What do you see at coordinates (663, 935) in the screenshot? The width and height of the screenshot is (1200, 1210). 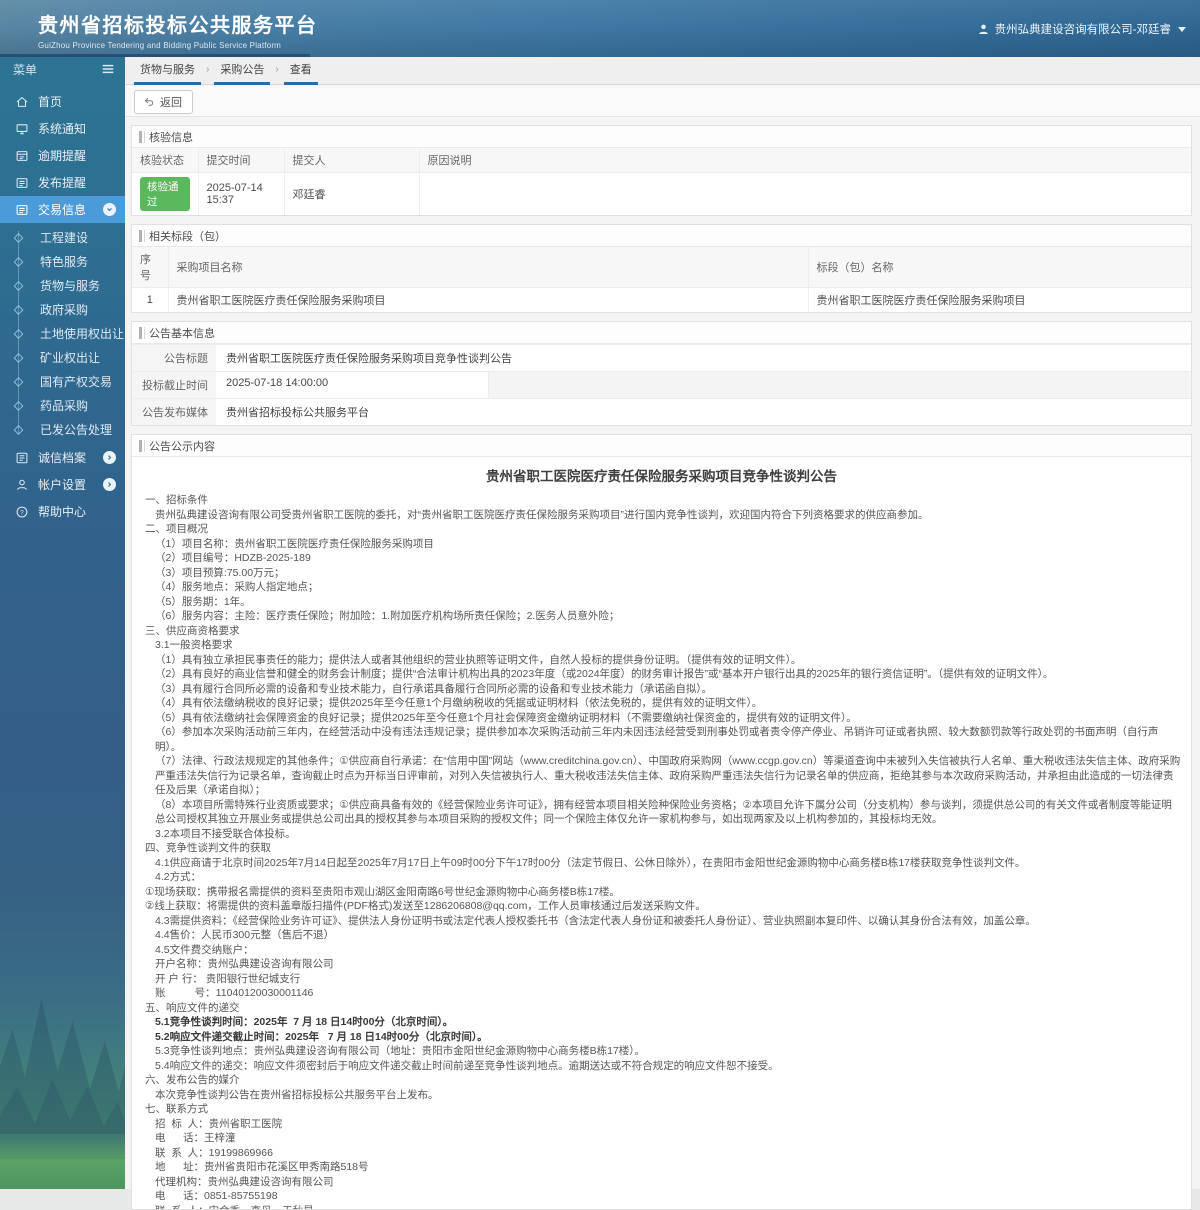 I see `announcement-line: 4.4售价：人民币300元整（售后不退）` at bounding box center [663, 935].